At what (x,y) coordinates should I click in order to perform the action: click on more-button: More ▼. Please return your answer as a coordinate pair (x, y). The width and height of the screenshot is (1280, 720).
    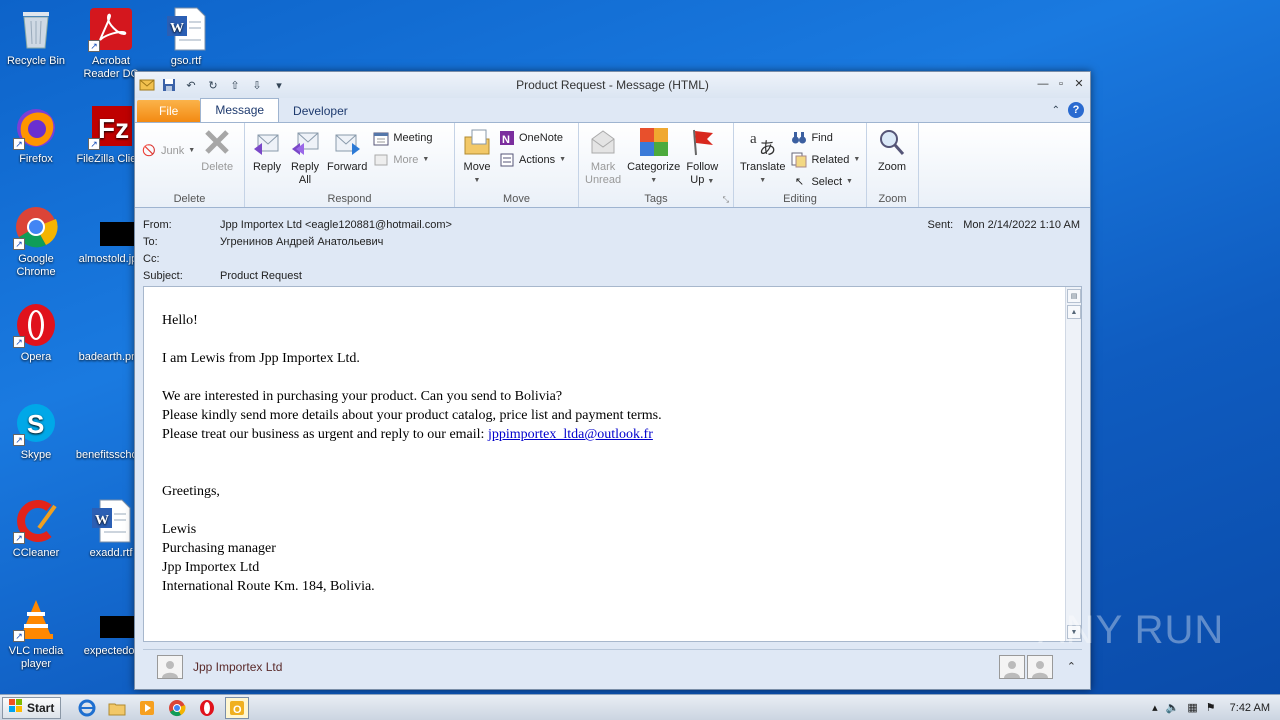
    Looking at the image, I should click on (402, 159).